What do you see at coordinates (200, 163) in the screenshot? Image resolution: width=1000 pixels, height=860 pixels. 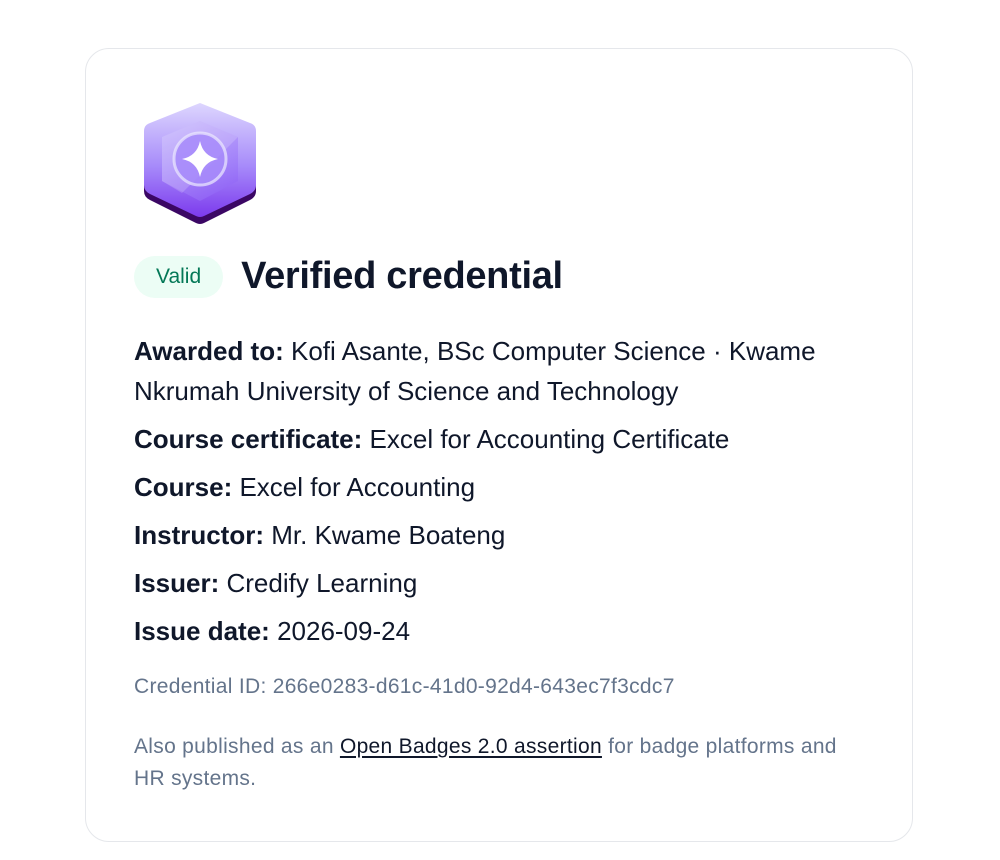 I see `sparkle-hexagon-badge-icon` at bounding box center [200, 163].